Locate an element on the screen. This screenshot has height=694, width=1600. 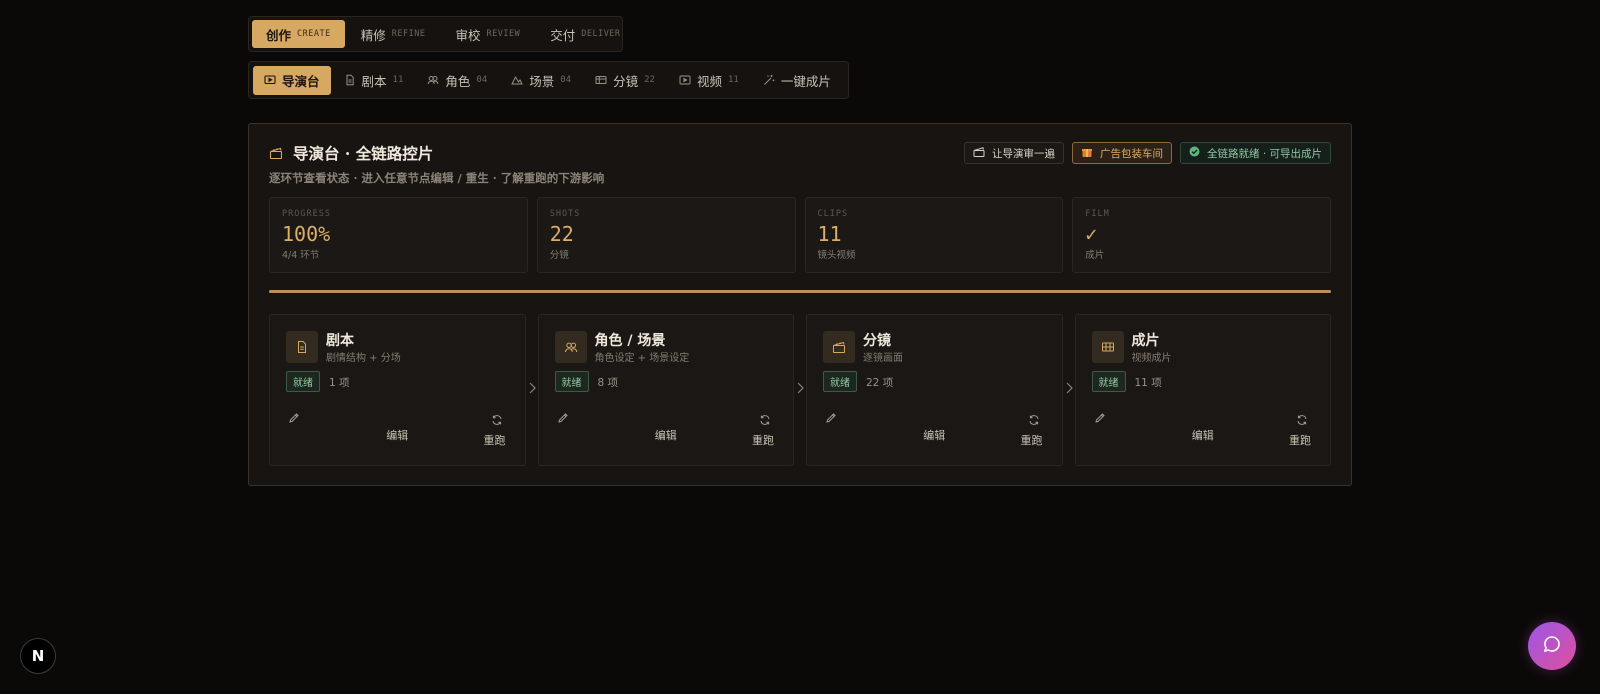
storyboard-icon is located at coordinates (601, 80).